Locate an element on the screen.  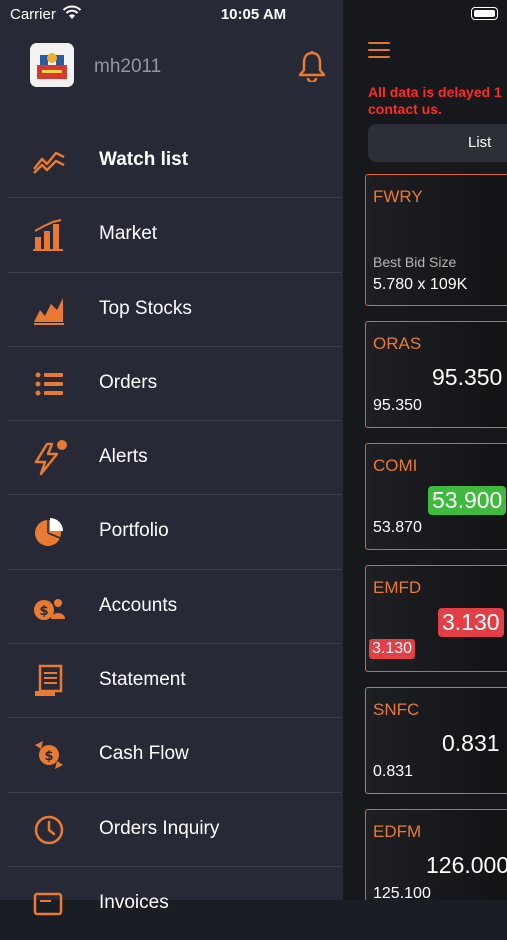
stock-card-edfm: EDFM 126.000 125.100 is located at coordinates (436, 854).